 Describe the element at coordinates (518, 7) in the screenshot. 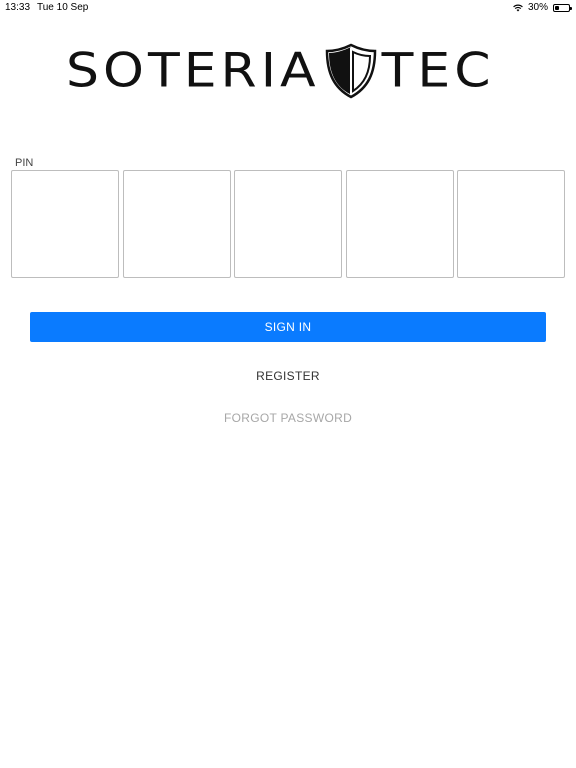

I see `wifi-icon` at that location.